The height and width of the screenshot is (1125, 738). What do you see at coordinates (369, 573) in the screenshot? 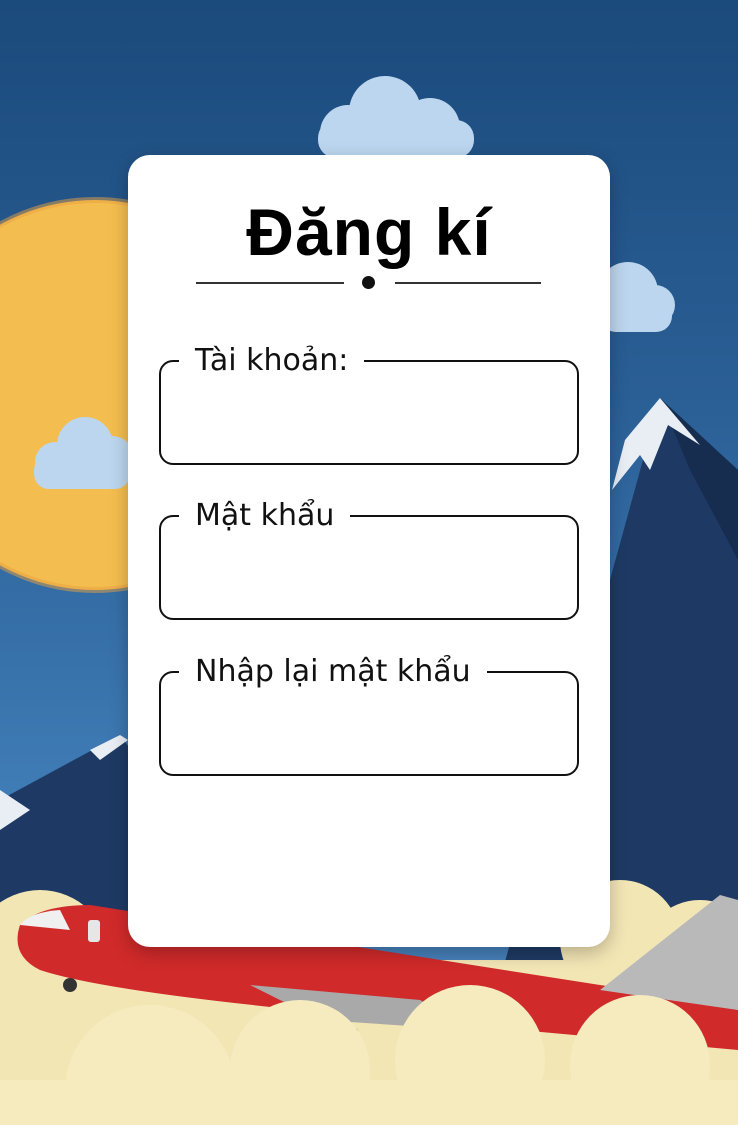
I see `password-input` at bounding box center [369, 573].